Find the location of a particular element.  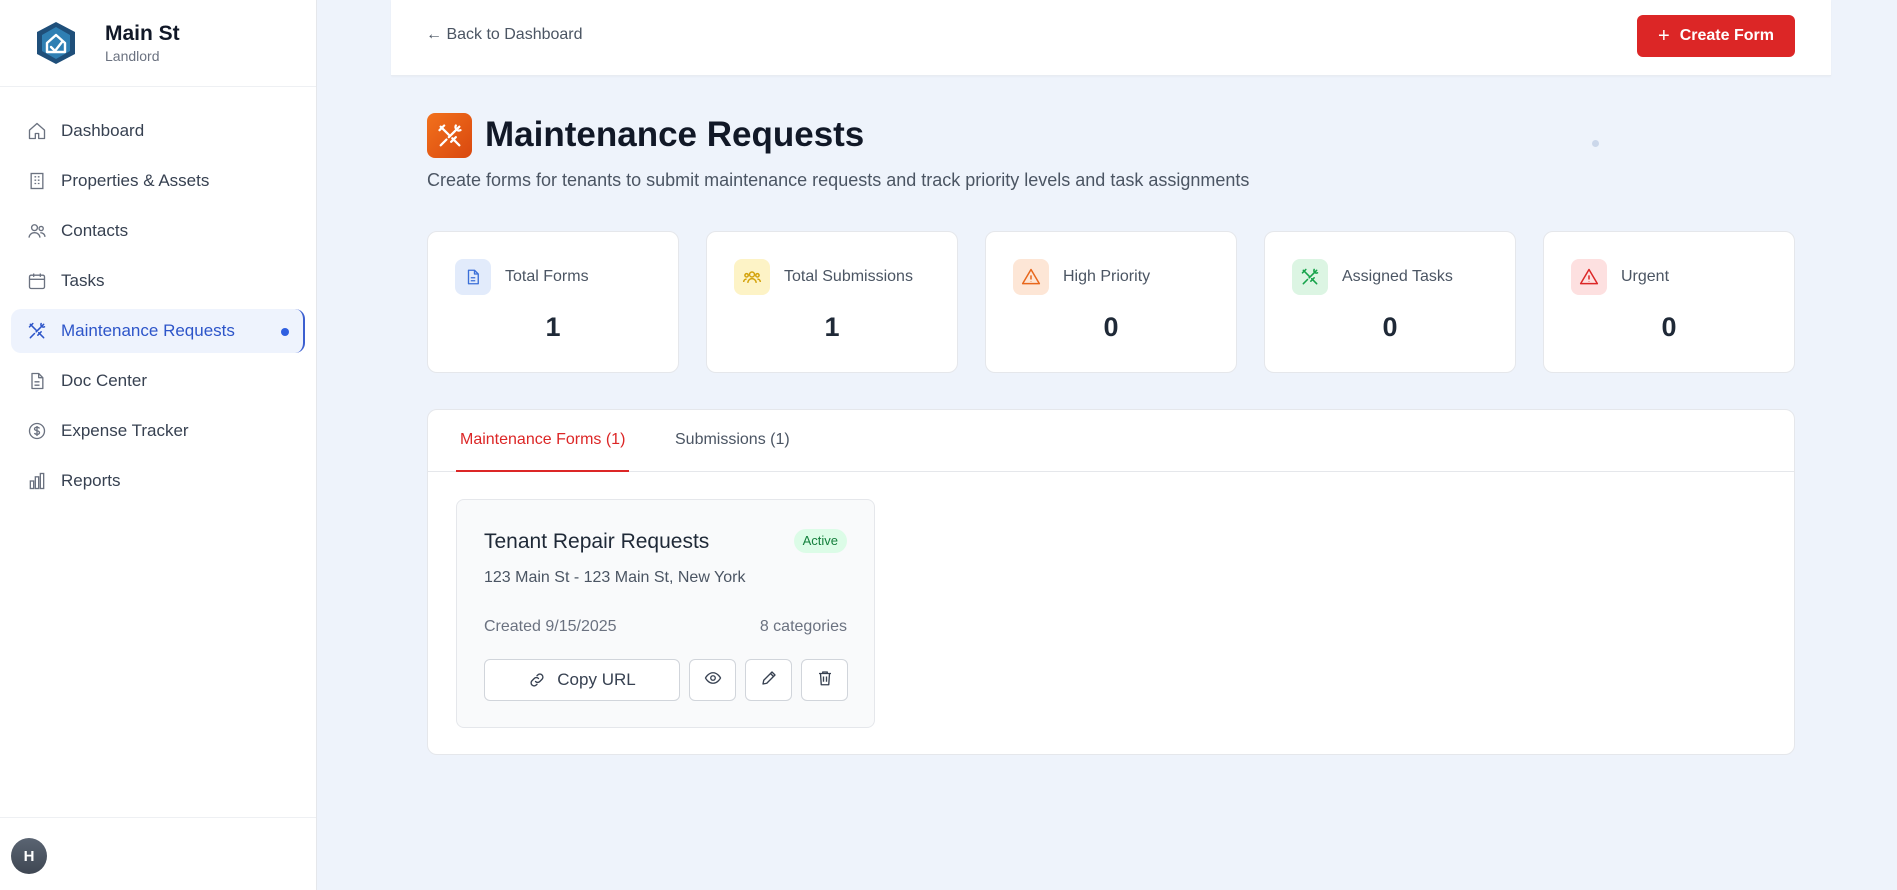

sidebar-item-contacts: Contacts is located at coordinates (158, 231).